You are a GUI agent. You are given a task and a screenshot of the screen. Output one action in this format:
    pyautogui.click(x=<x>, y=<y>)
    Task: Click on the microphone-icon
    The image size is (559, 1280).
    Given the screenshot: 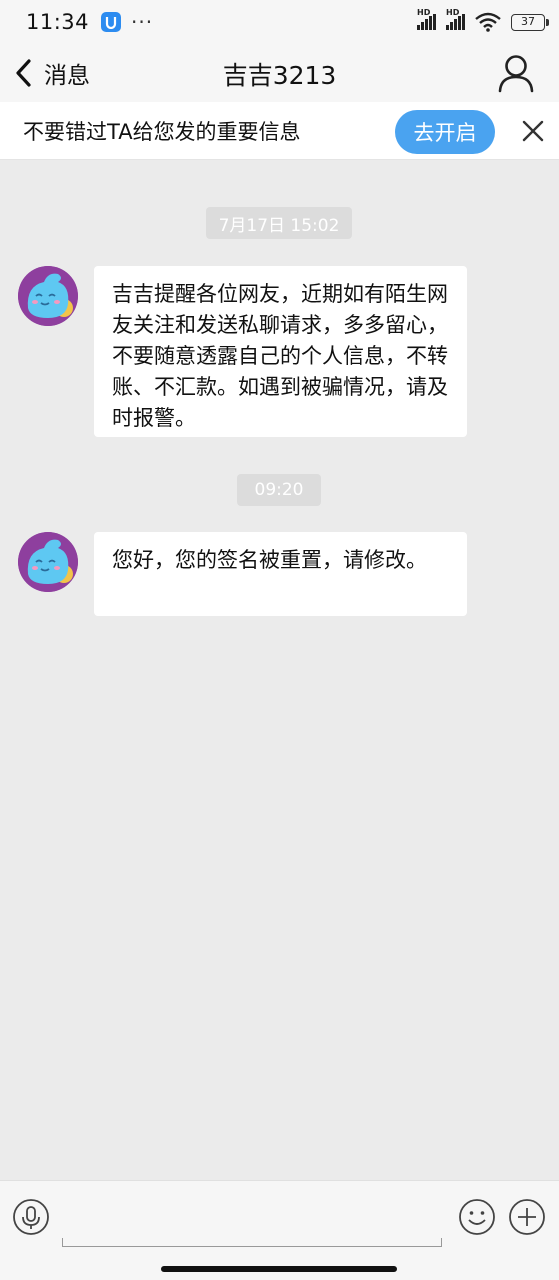 What is the action you would take?
    pyautogui.click(x=31, y=1217)
    